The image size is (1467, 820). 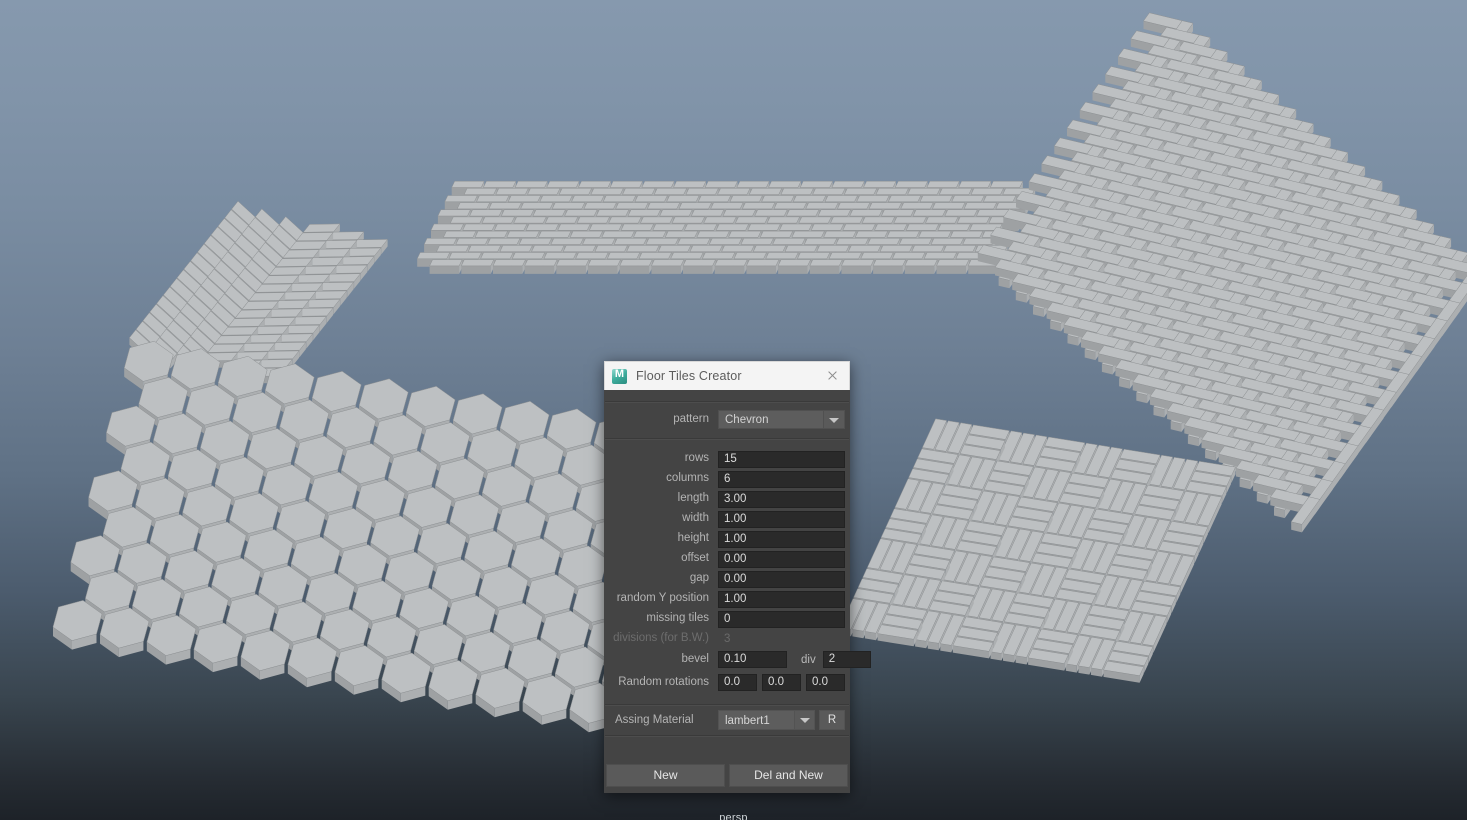 I want to click on assign-material-row: Assing Material lambert1 R, so click(x=727, y=720).